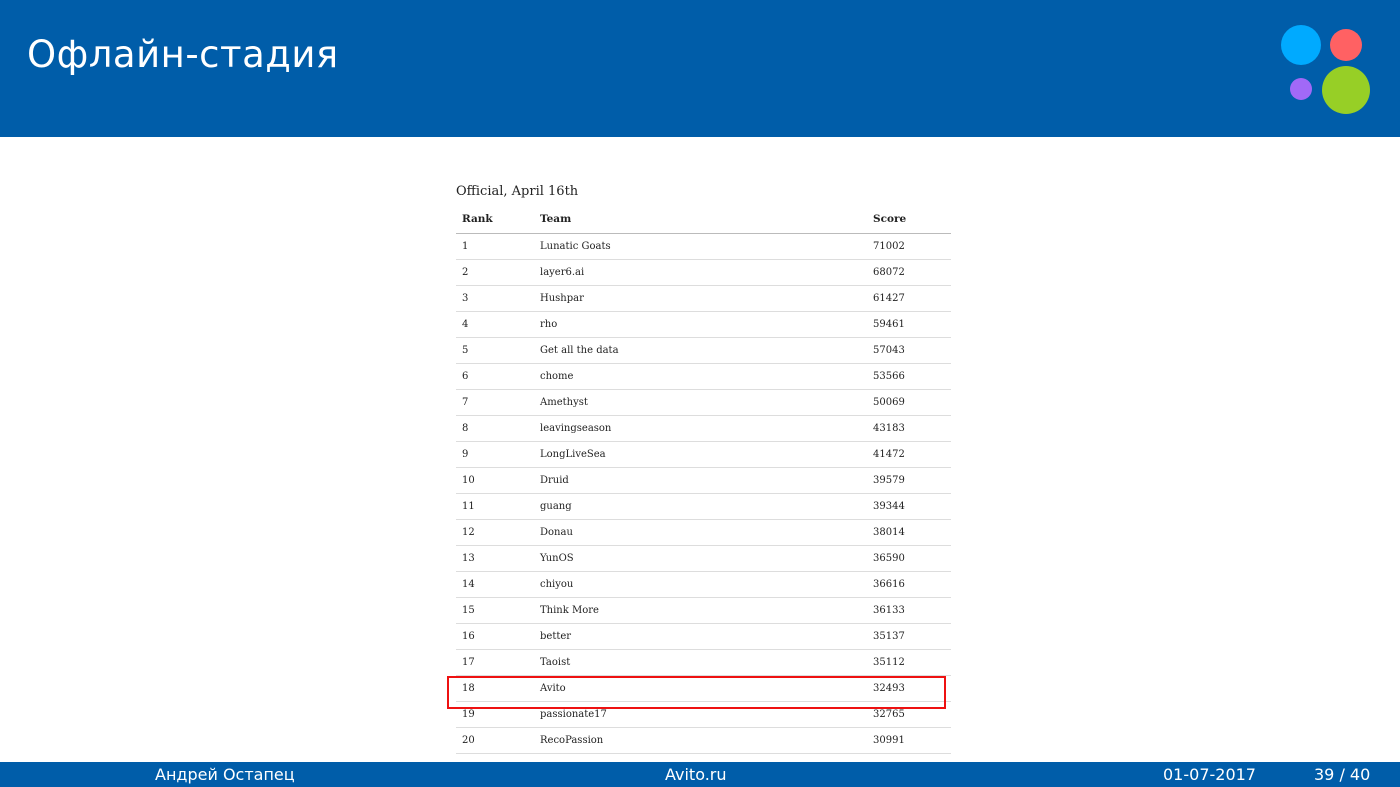 The height and width of the screenshot is (787, 1400). Describe the element at coordinates (1346, 90) in the screenshot. I see `logo-dot-green` at that location.